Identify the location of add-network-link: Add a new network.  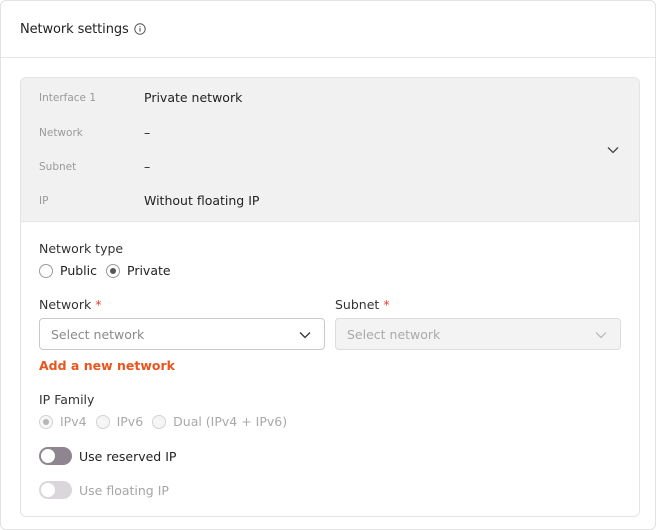
(107, 365).